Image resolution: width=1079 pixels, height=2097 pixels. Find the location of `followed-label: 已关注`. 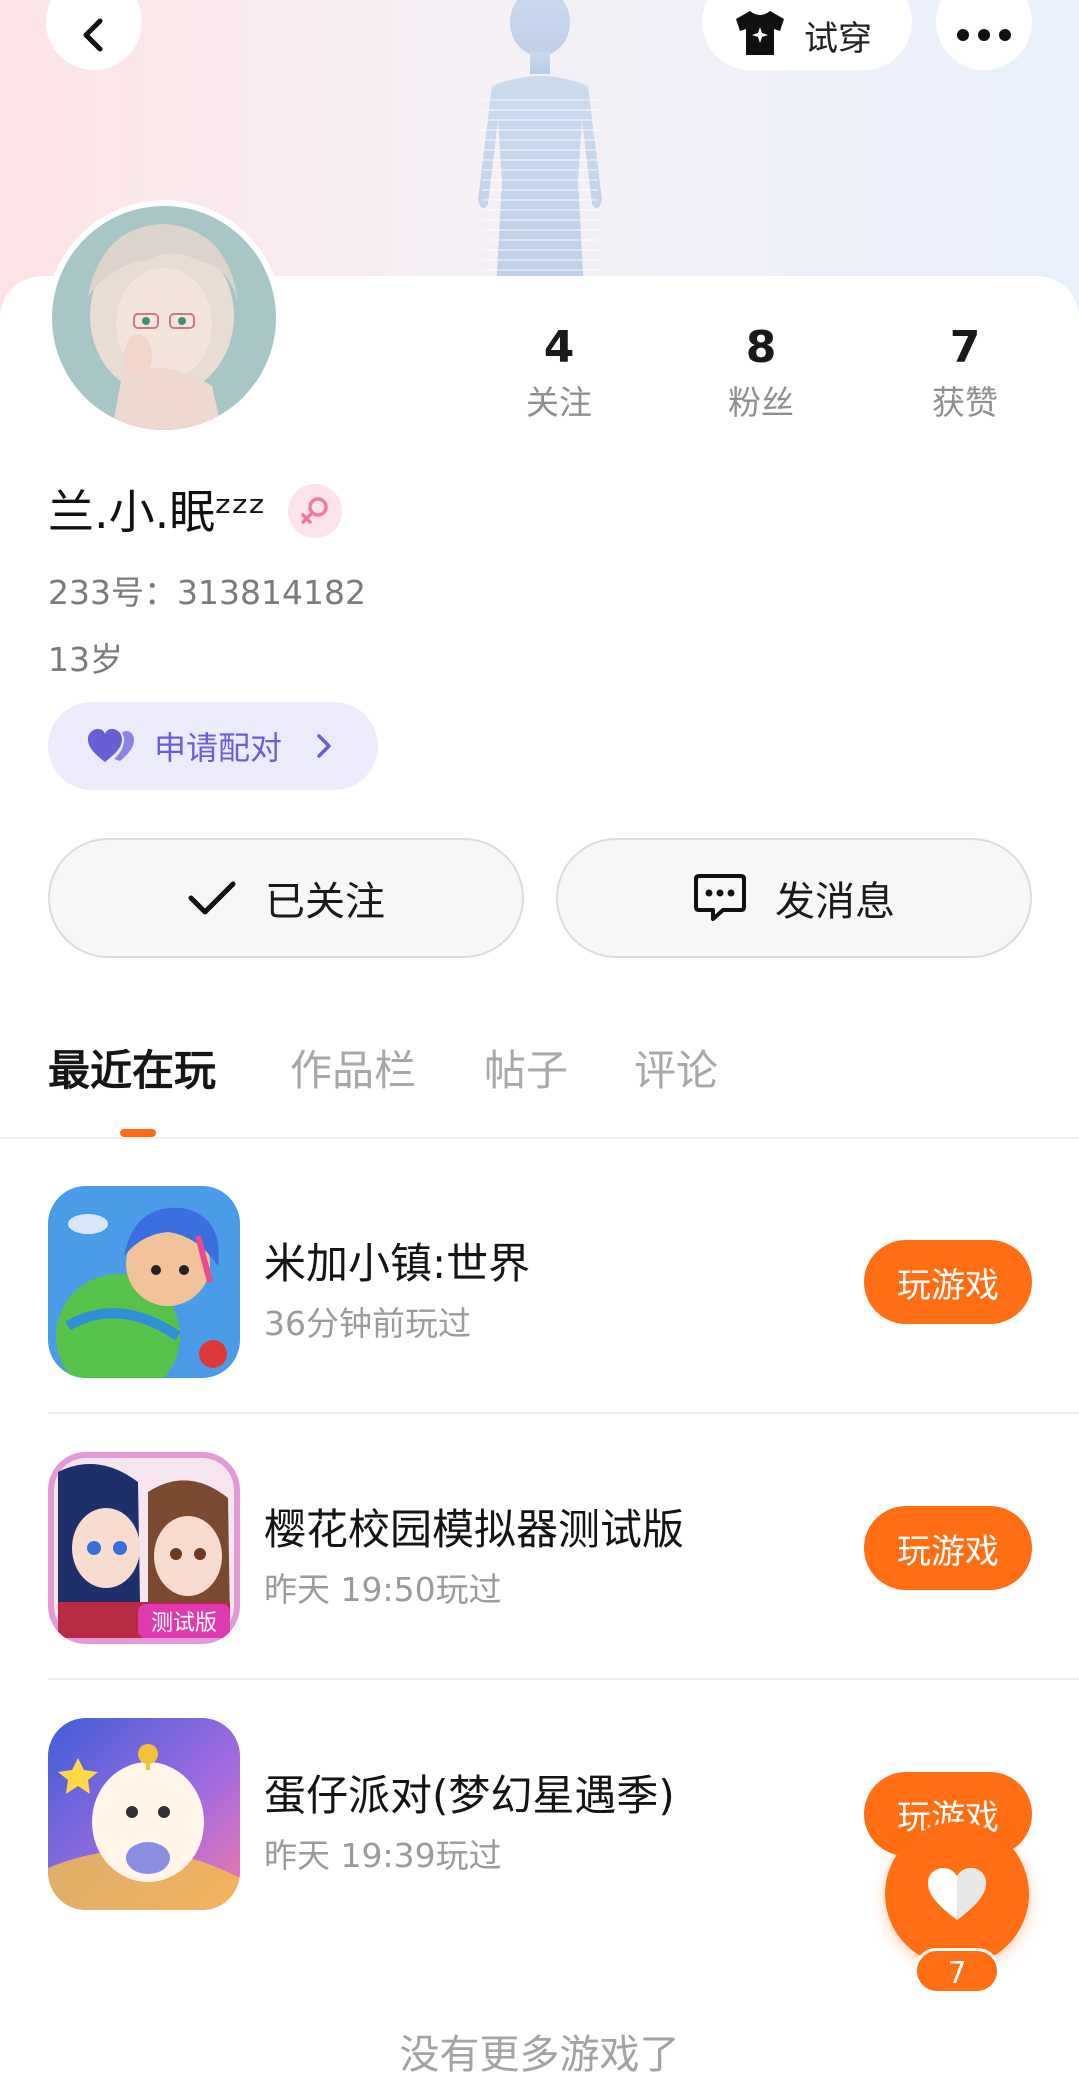

followed-label: 已关注 is located at coordinates (325, 902).